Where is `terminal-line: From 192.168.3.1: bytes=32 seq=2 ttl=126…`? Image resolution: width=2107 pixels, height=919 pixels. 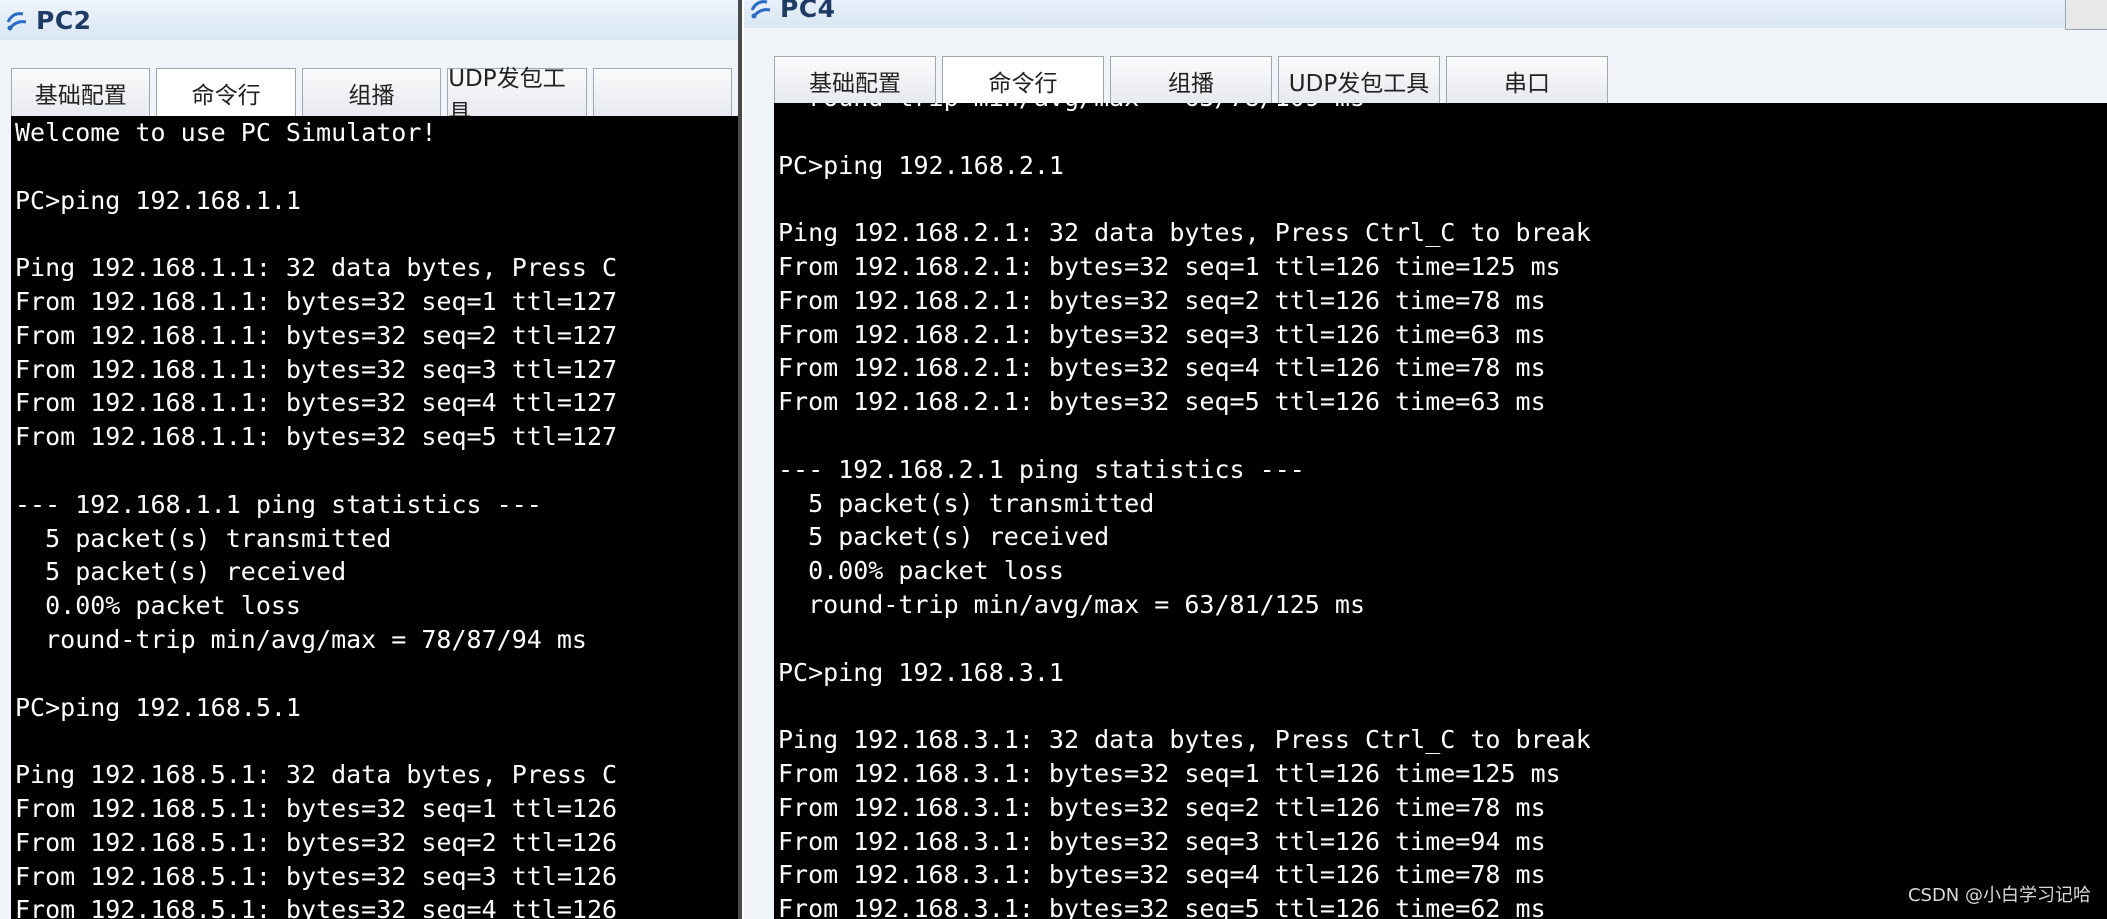 terminal-line: From 192.168.3.1: bytes=32 seq=2 ttl=126… is located at coordinates (1162, 807).